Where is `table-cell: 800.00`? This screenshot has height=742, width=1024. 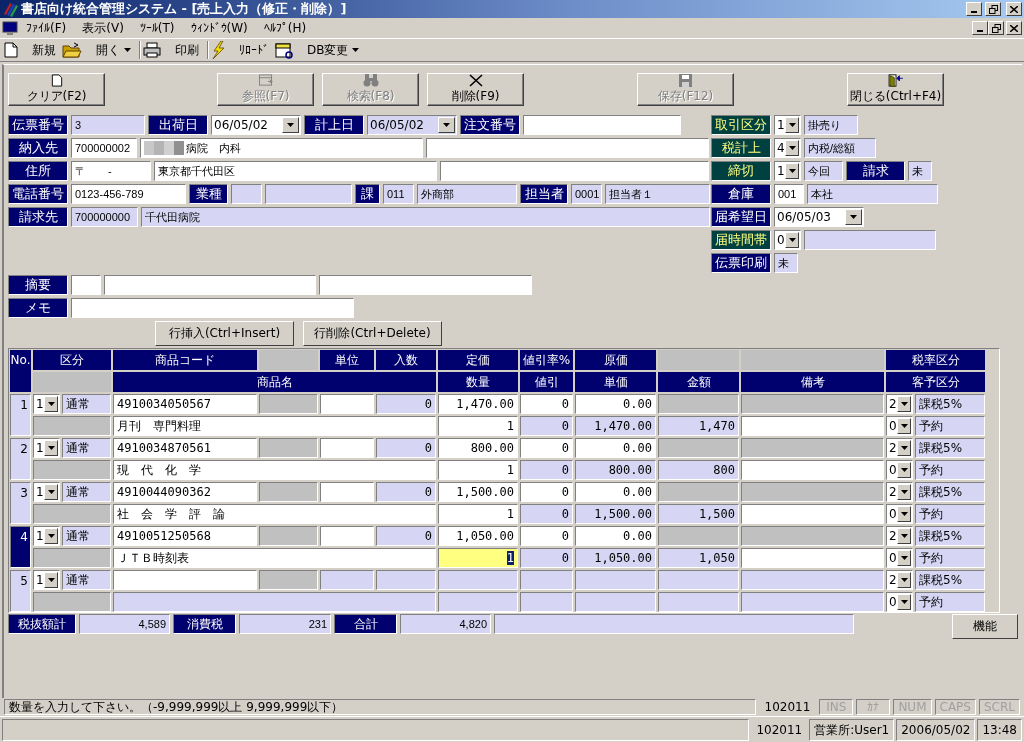 table-cell: 800.00 is located at coordinates (478, 448).